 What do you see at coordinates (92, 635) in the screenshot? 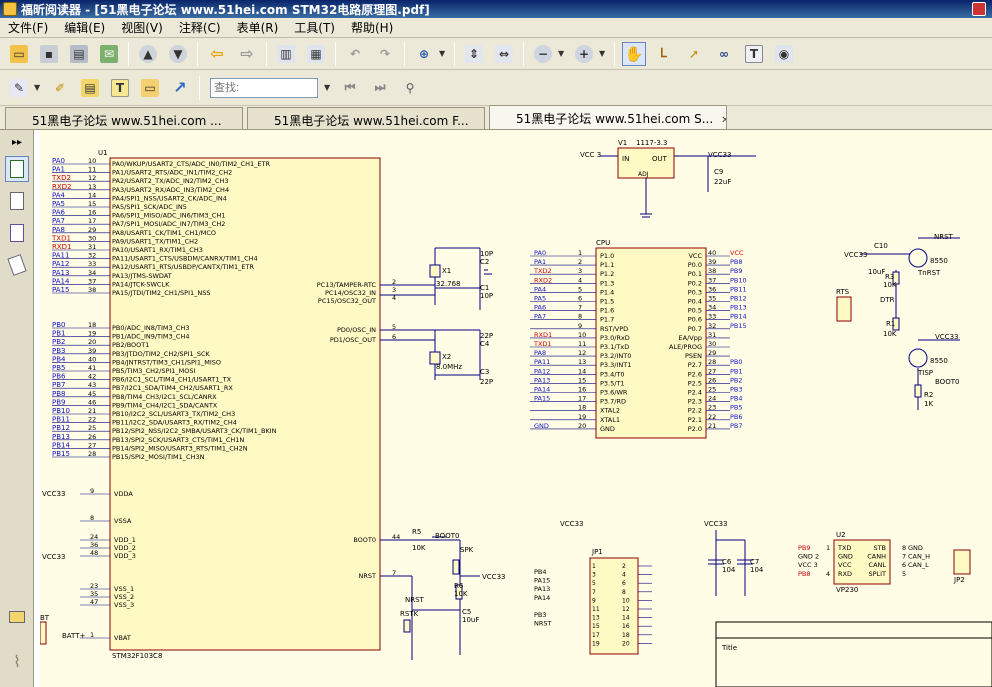
I see `pin-number: 1` at bounding box center [92, 635].